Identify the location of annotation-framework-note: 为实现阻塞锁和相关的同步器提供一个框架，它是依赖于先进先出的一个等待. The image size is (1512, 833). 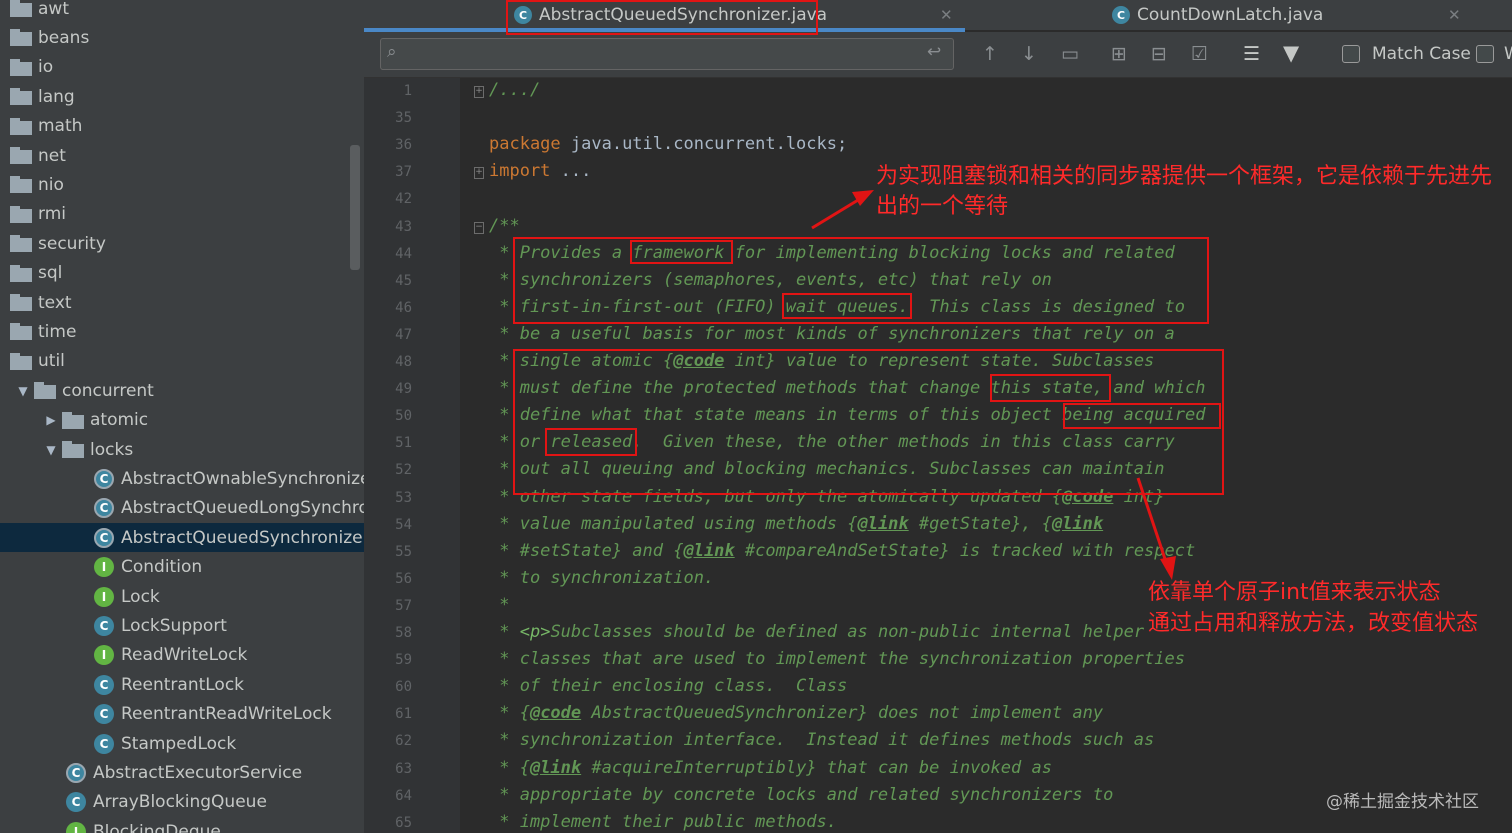
(1184, 191).